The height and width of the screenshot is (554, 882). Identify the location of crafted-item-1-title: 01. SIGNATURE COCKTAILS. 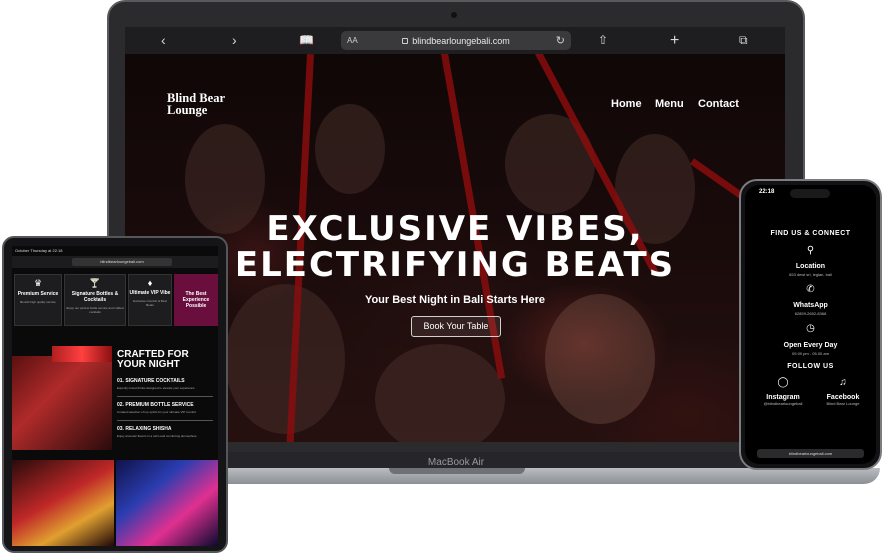
(151, 381).